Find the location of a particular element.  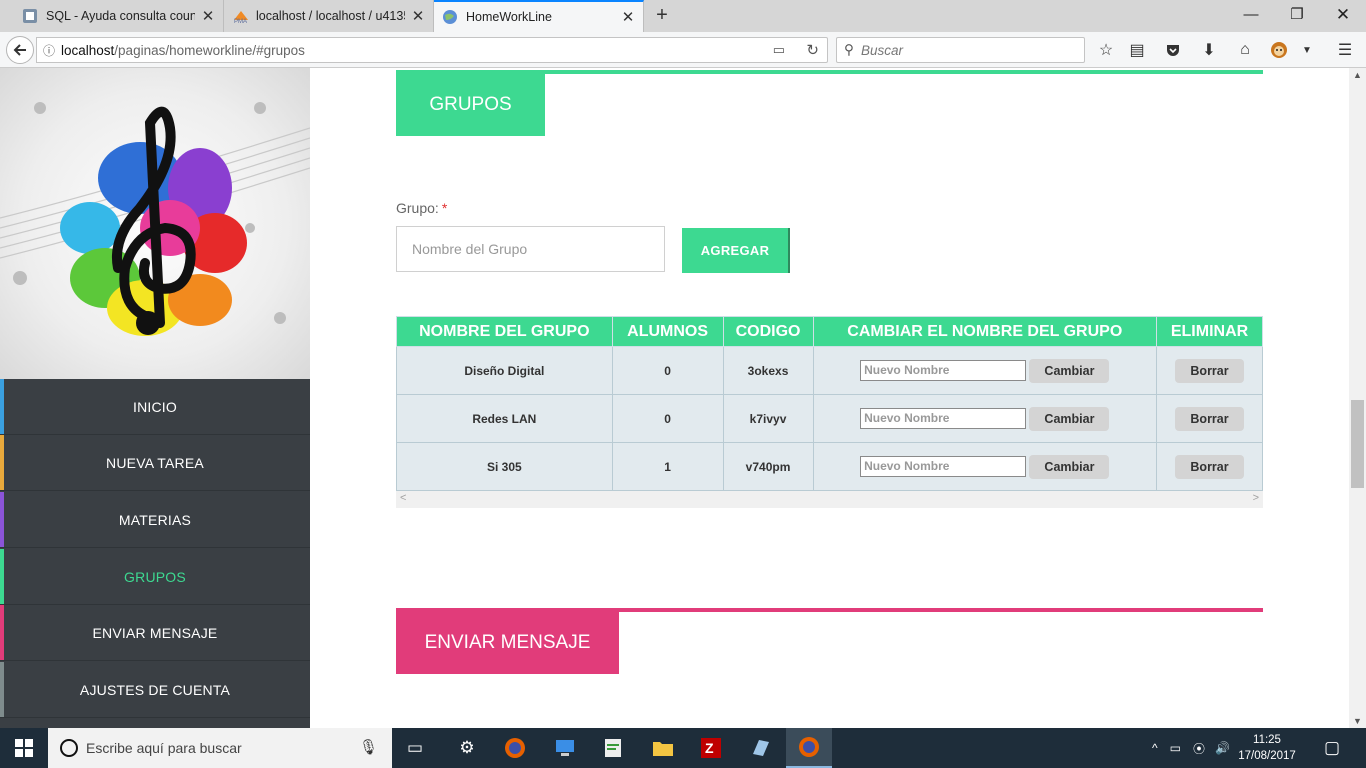

group-name-input: Nombre del Grupo is located at coordinates (530, 249).